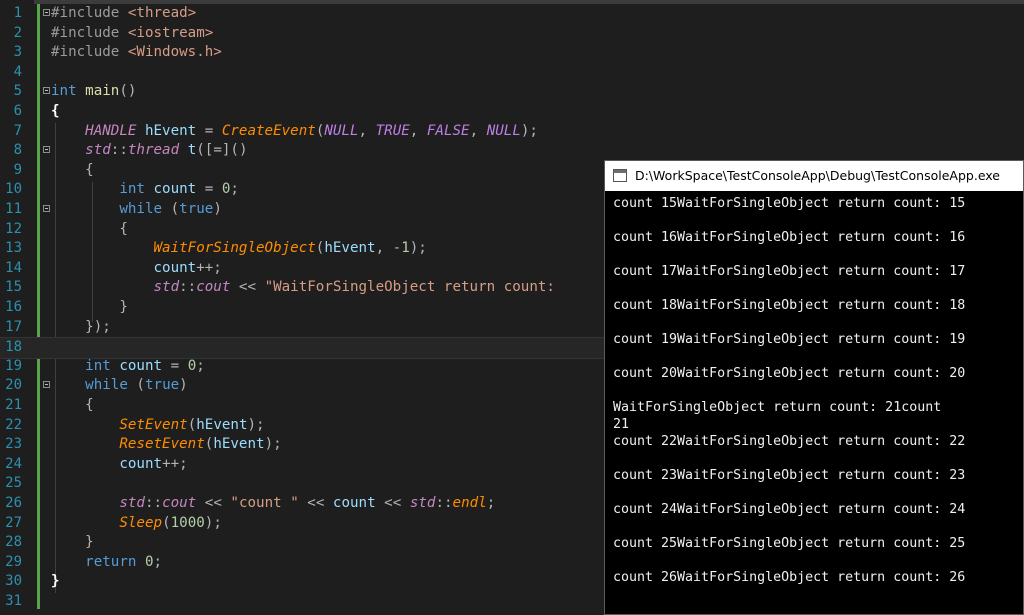 The width and height of the screenshot is (1024, 615). Describe the element at coordinates (196, 209) in the screenshot. I see `code-token: true` at that location.